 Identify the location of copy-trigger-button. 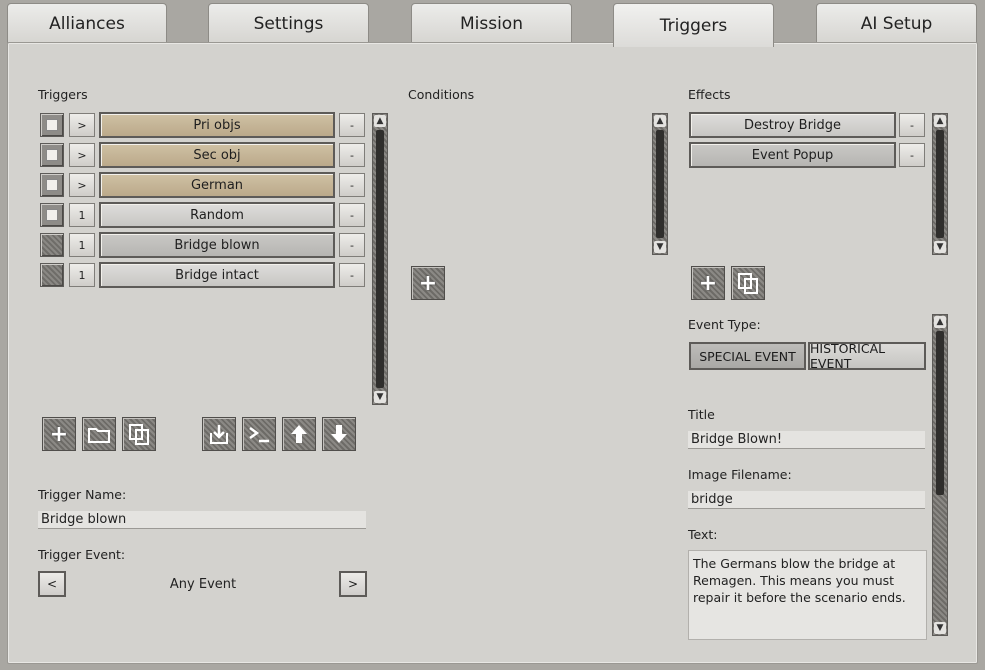
(139, 434).